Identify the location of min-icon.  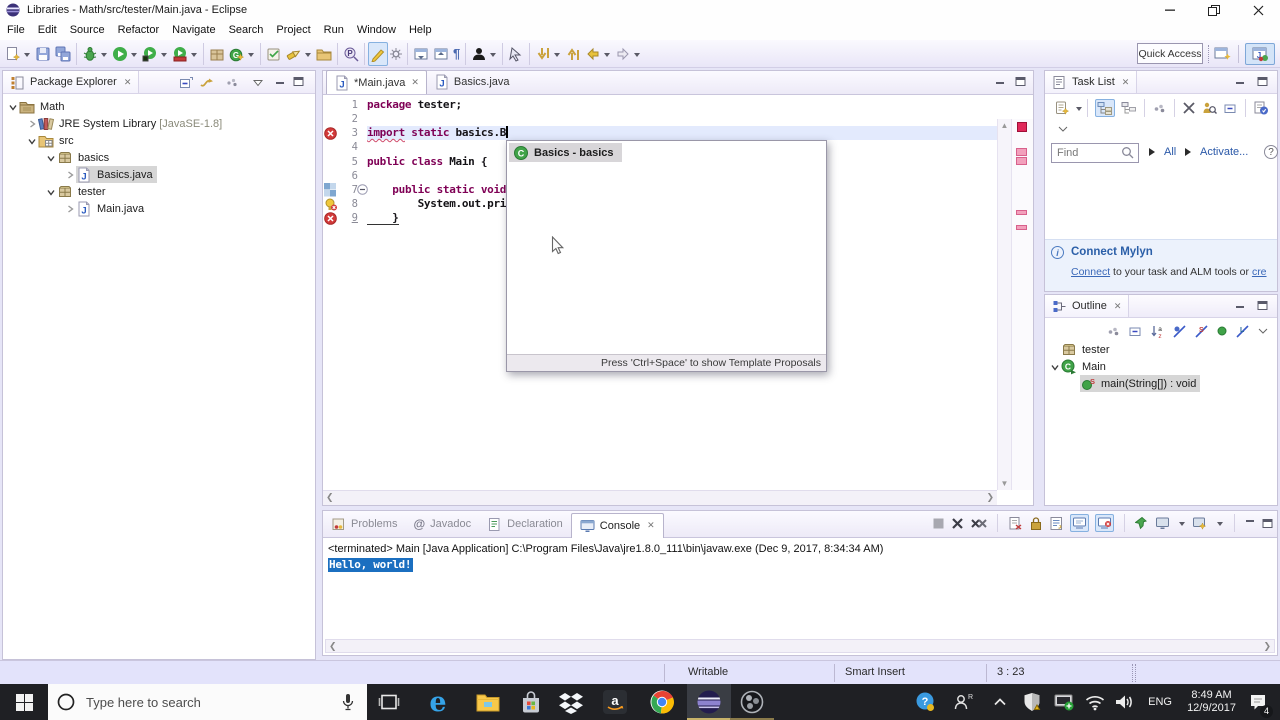
(1250, 523).